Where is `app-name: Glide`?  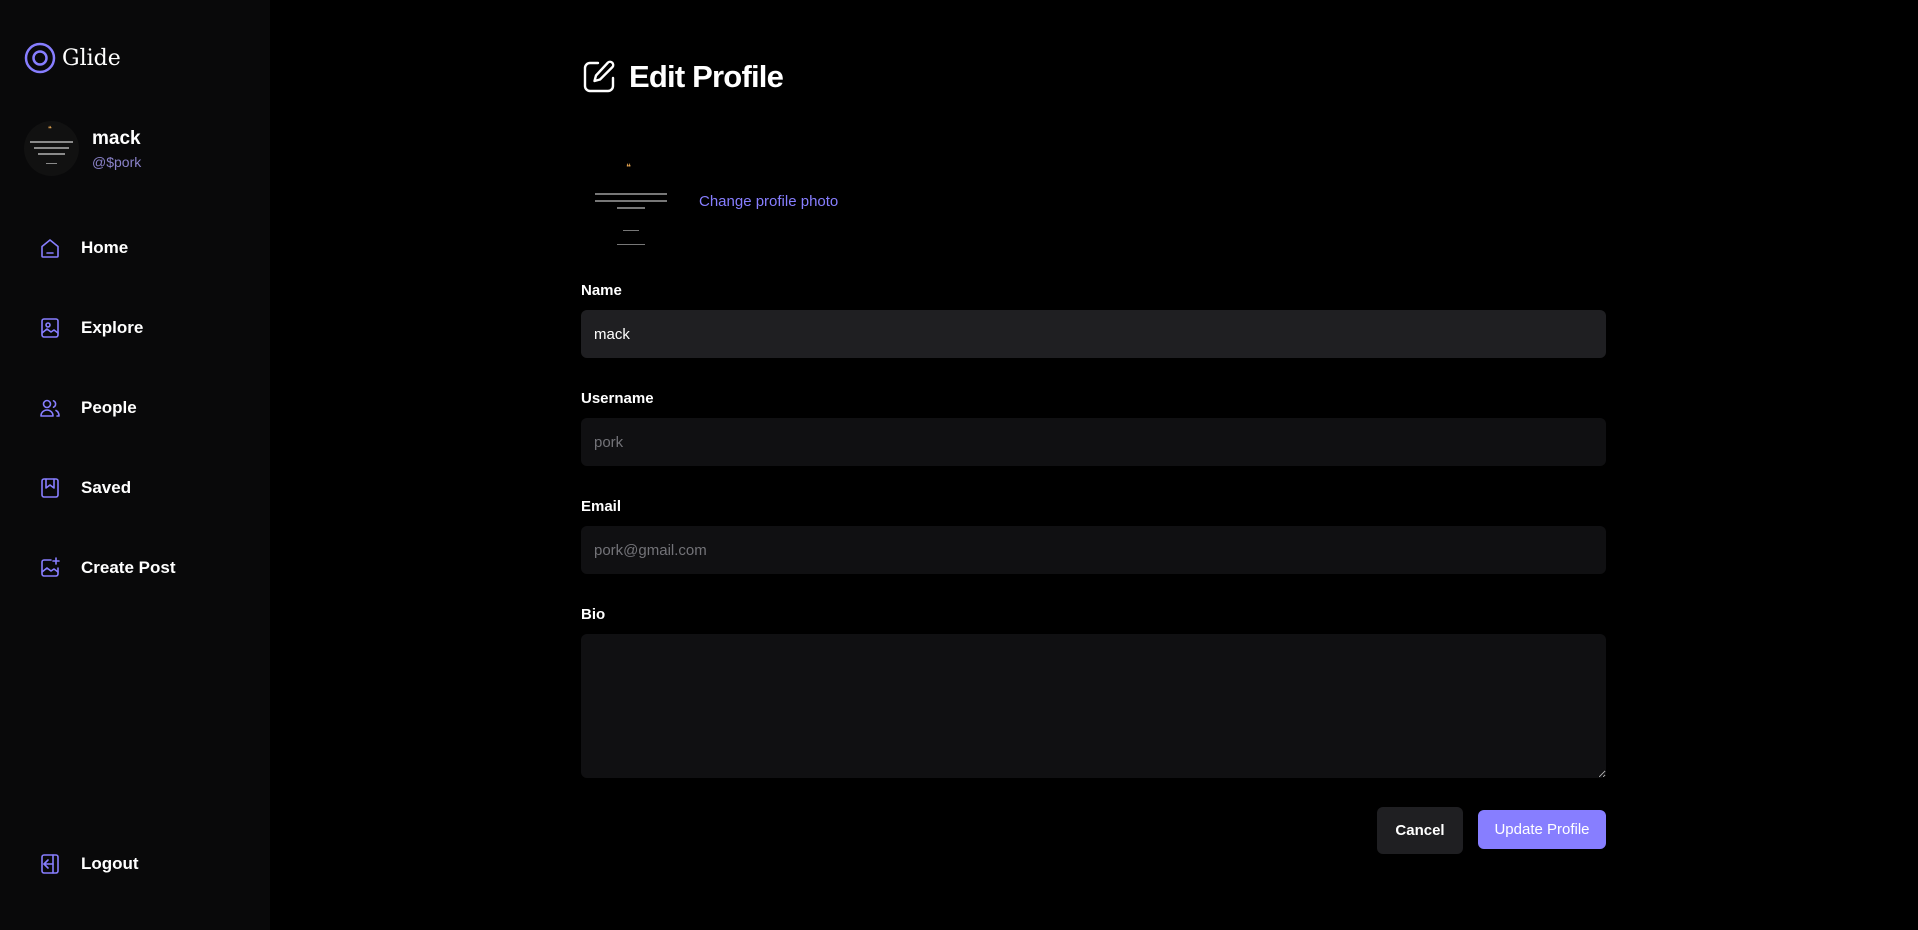 app-name: Glide is located at coordinates (91, 58).